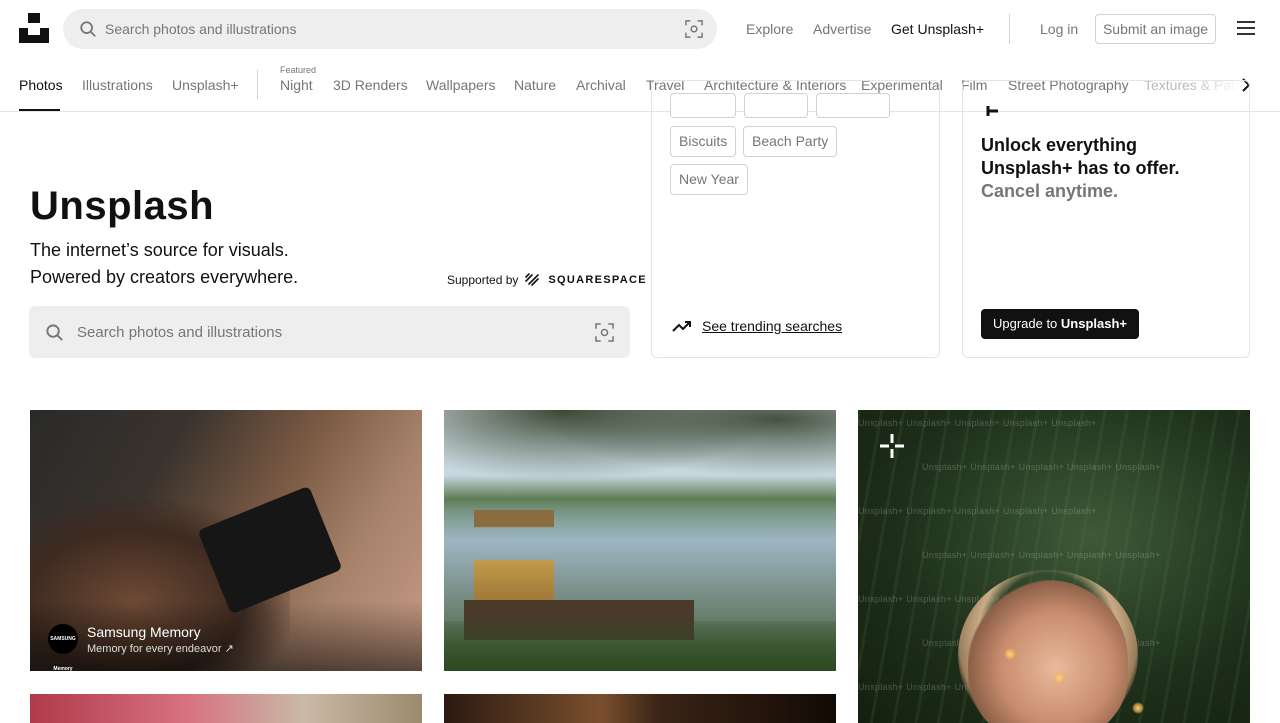  What do you see at coordinates (1050, 191) in the screenshot?
I see `plus-headline-line3: Cancel anytime.` at bounding box center [1050, 191].